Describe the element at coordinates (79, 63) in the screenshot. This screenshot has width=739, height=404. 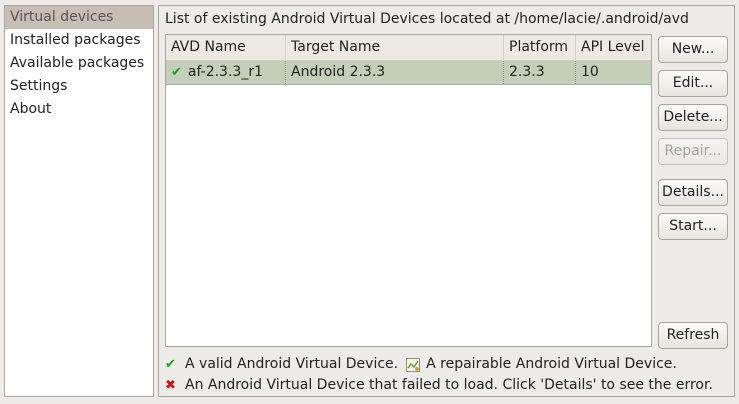
I see `sidebar-item-available-packages: Available packages` at that location.